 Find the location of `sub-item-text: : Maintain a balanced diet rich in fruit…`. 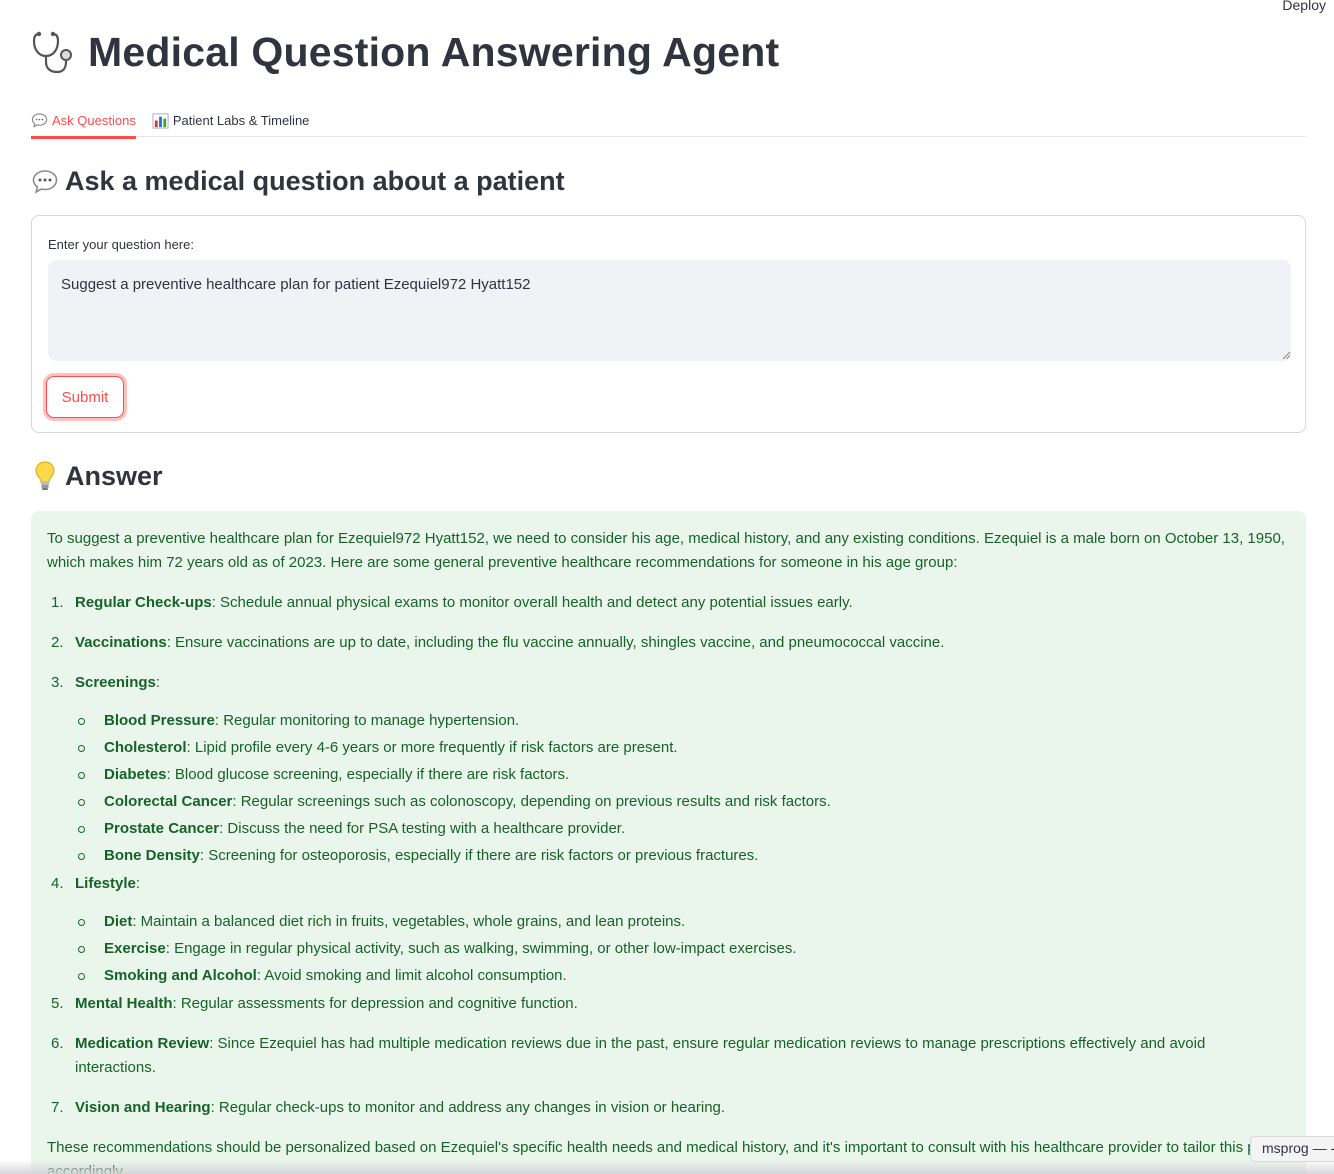

sub-item-text: : Maintain a balanced diet rich in fruit… is located at coordinates (409, 921).